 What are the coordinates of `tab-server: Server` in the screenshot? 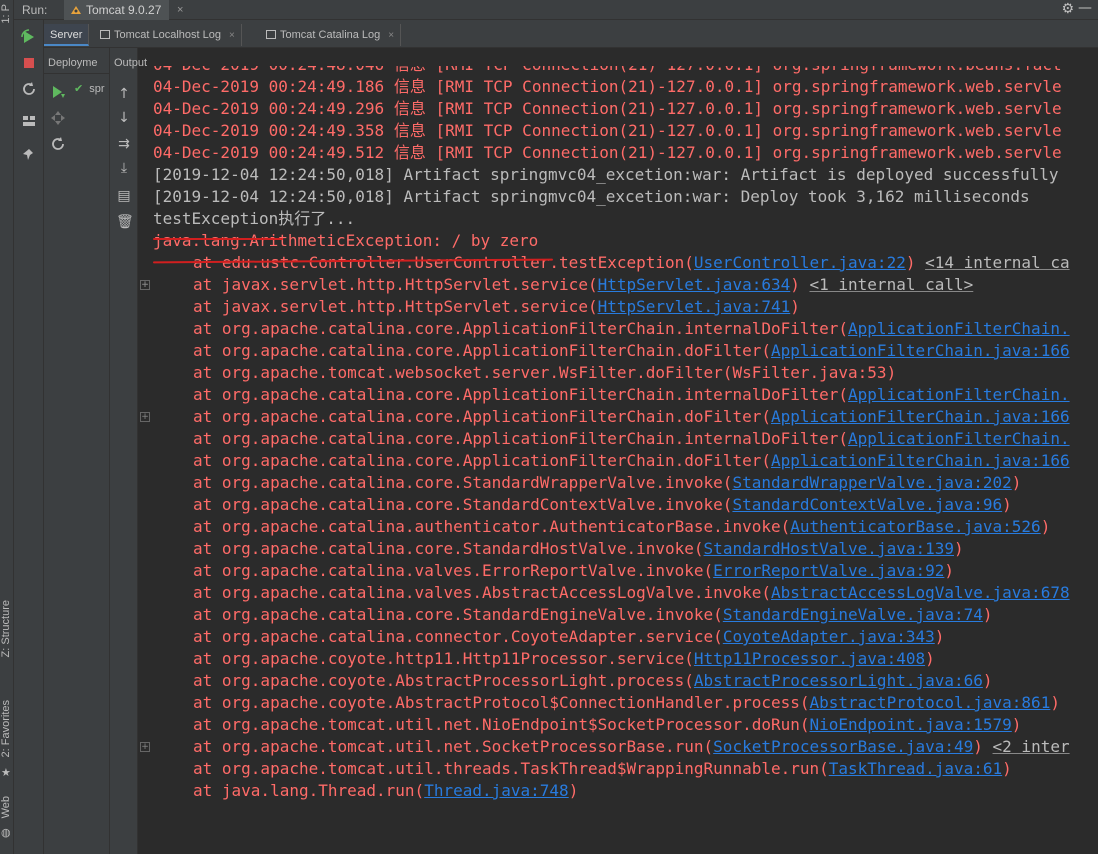 It's located at (67, 35).